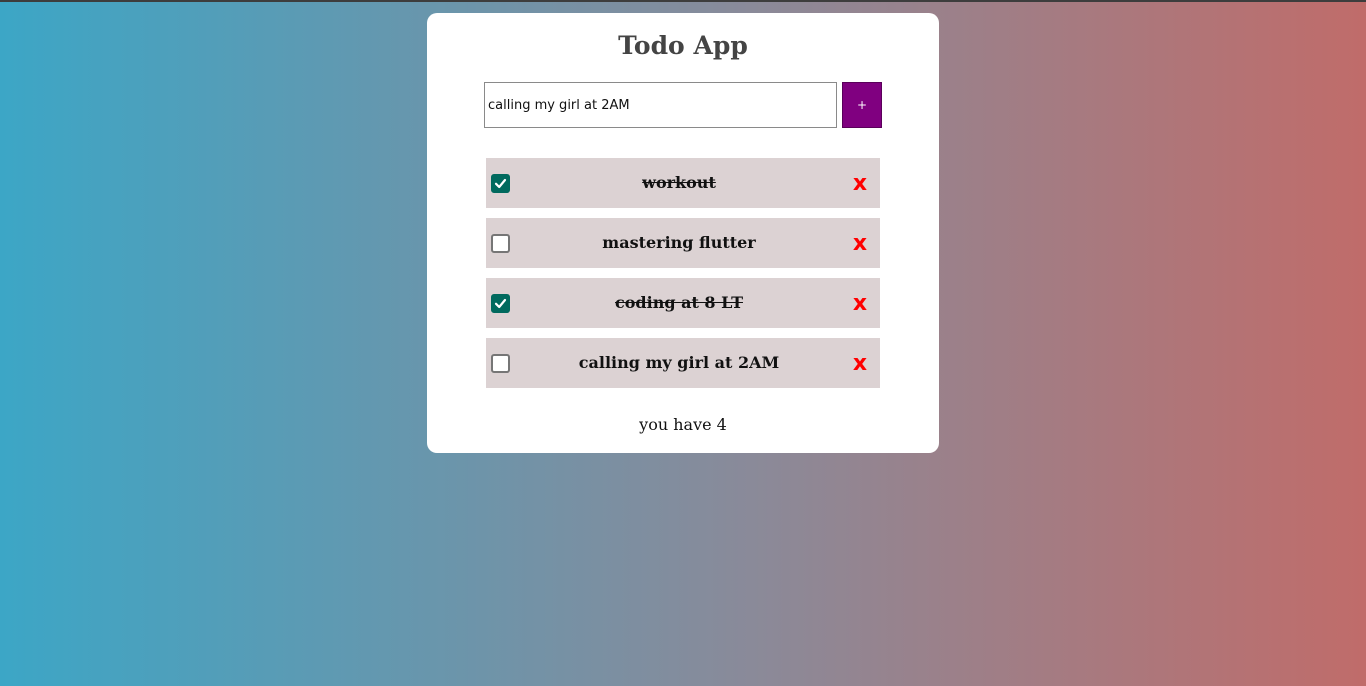 The image size is (1366, 686). I want to click on app-title: Todo App, so click(683, 45).